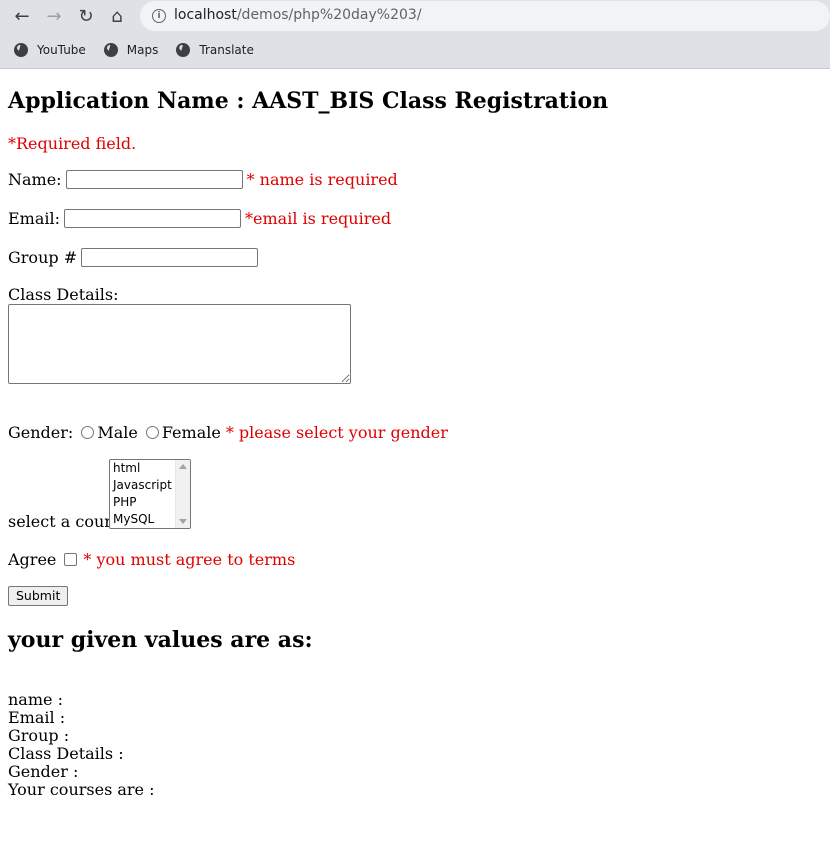 The height and width of the screenshot is (860, 830). I want to click on group-row: Group #, so click(135, 257).